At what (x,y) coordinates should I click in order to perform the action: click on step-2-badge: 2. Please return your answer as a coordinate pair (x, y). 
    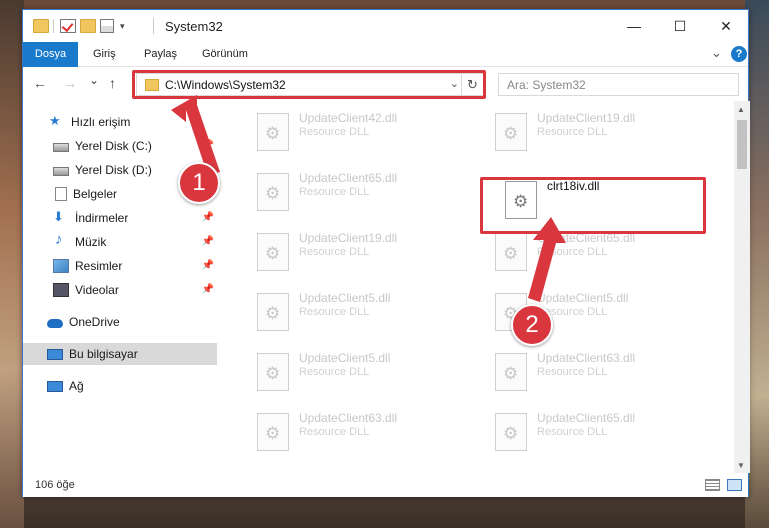
    Looking at the image, I should click on (532, 325).